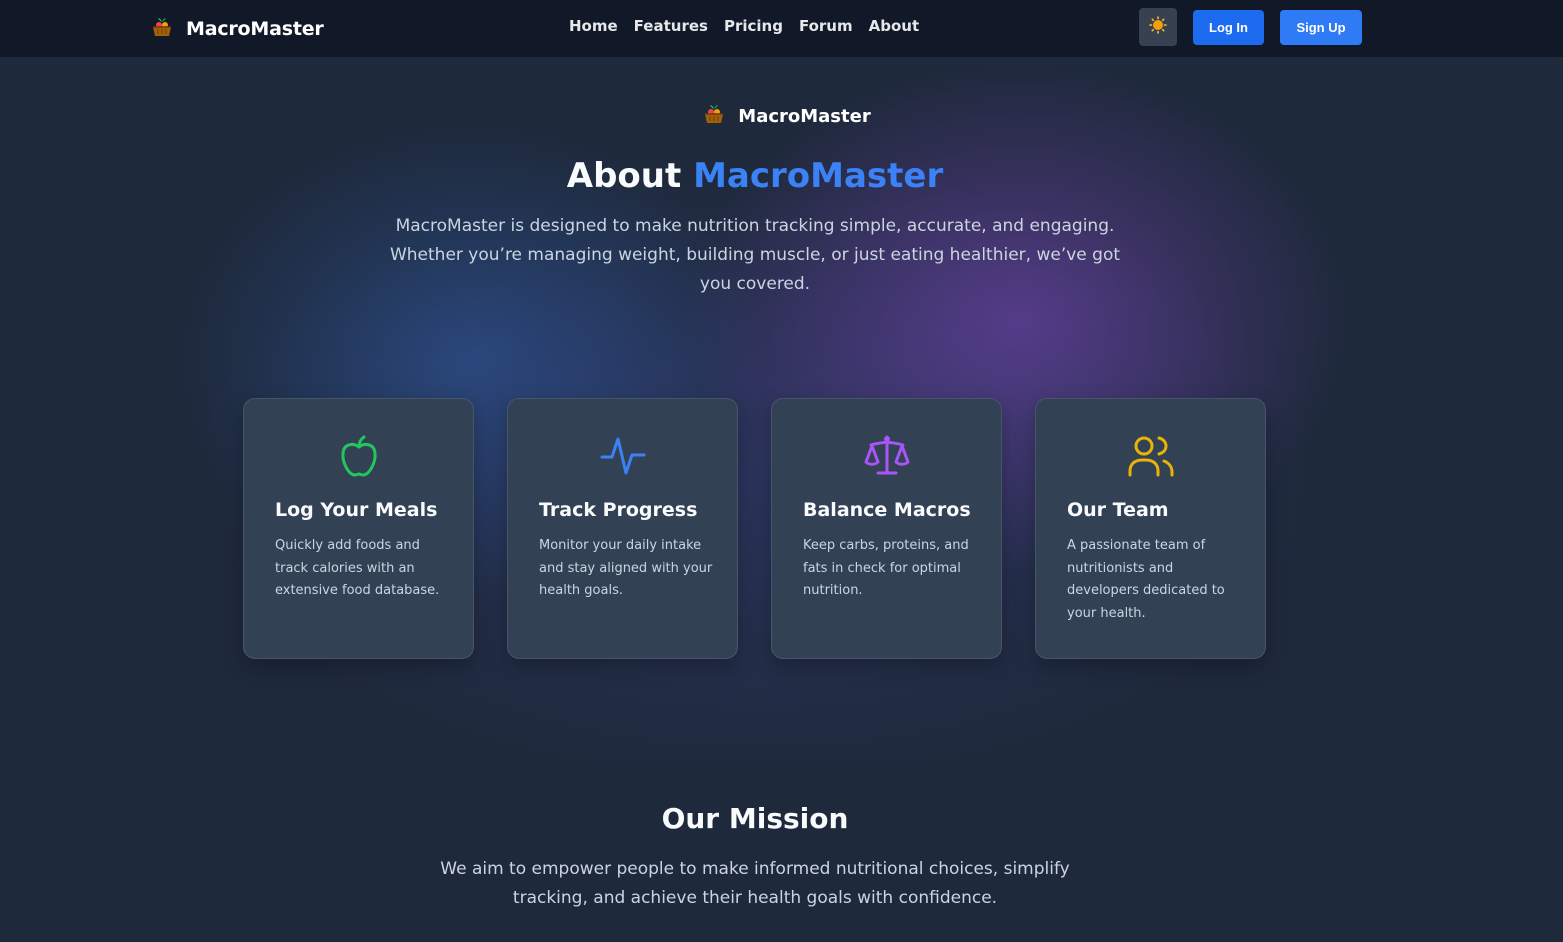 This screenshot has height=942, width=1563. I want to click on apple-icon, so click(359, 456).